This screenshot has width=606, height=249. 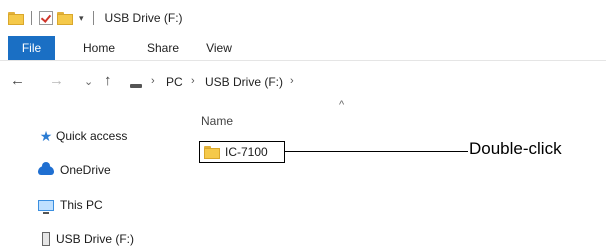 I want to click on quick-access-toolbar: ▾ USB Drive (F:), so click(x=95, y=18).